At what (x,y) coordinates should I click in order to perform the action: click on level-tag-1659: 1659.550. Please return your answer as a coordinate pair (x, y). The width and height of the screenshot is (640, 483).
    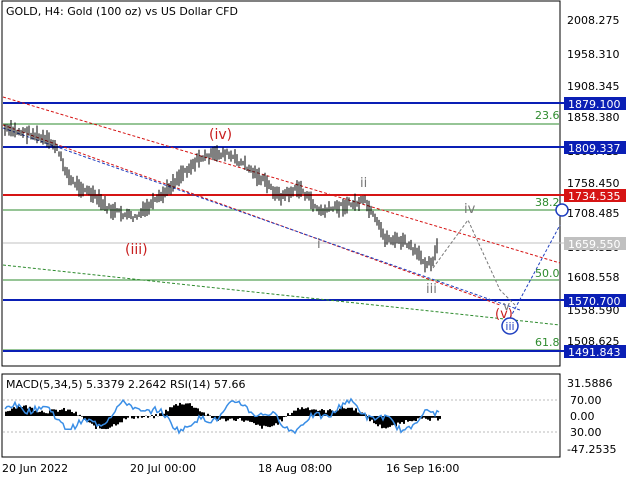
    Looking at the image, I should click on (594, 244).